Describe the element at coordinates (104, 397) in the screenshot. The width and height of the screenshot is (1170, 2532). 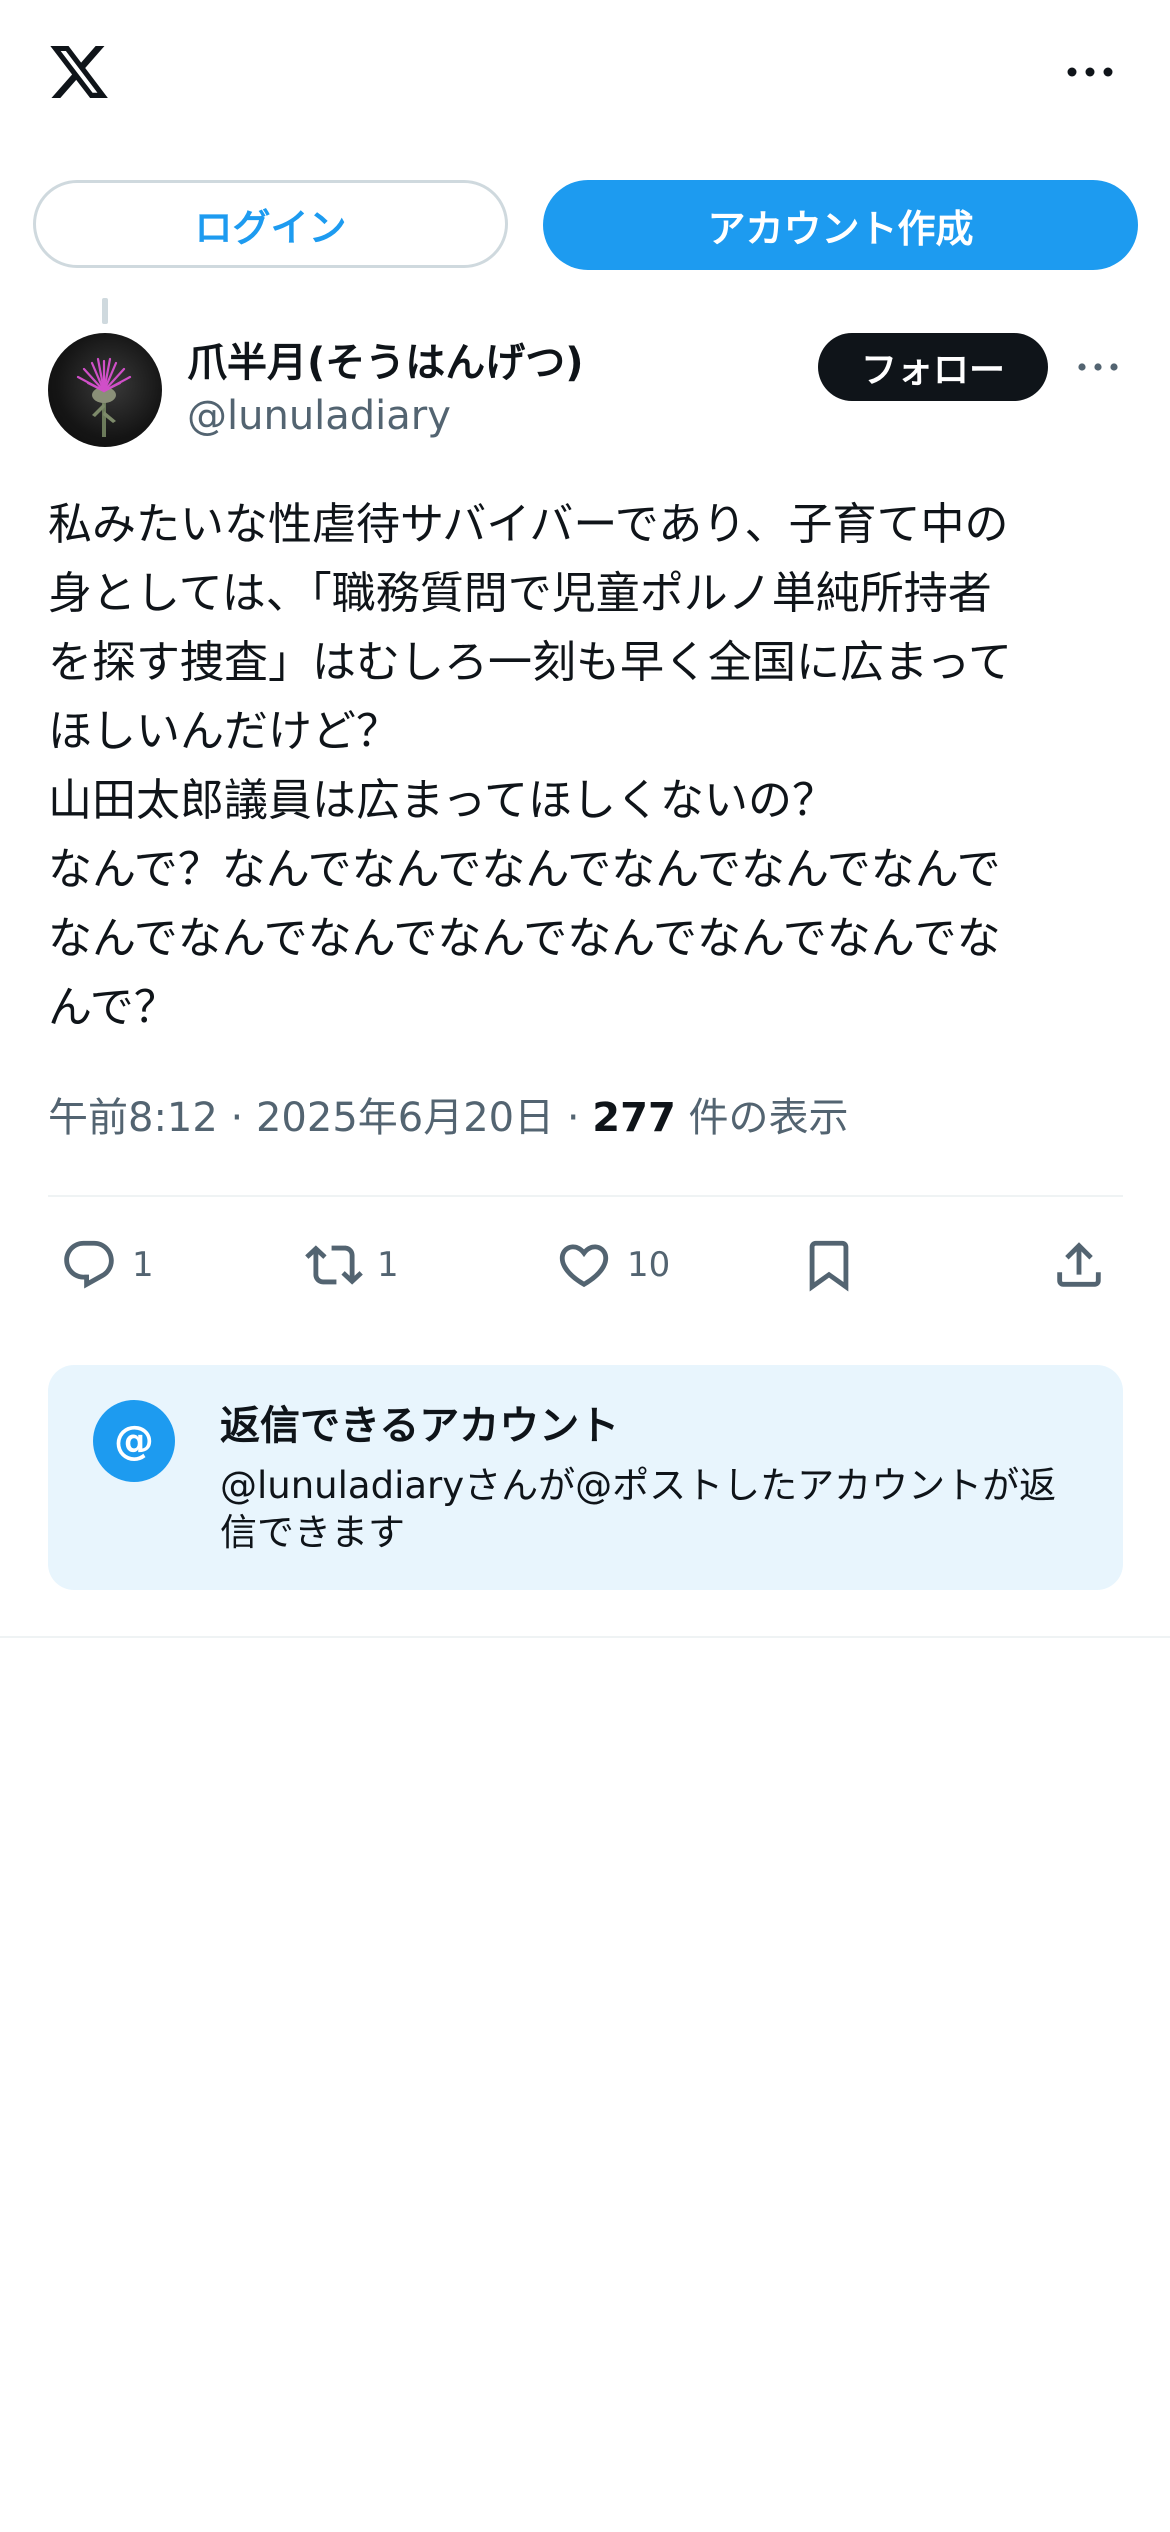
I see `thistle-flower-icon` at that location.